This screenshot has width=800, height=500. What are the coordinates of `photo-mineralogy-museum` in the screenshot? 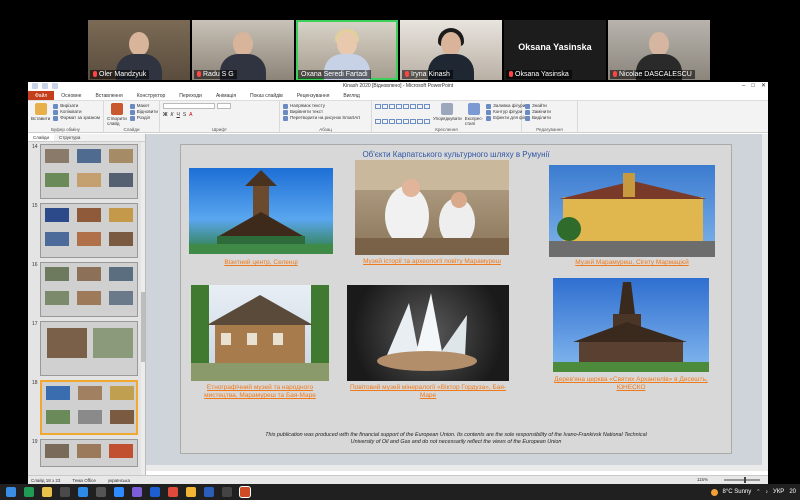 It's located at (428, 333).